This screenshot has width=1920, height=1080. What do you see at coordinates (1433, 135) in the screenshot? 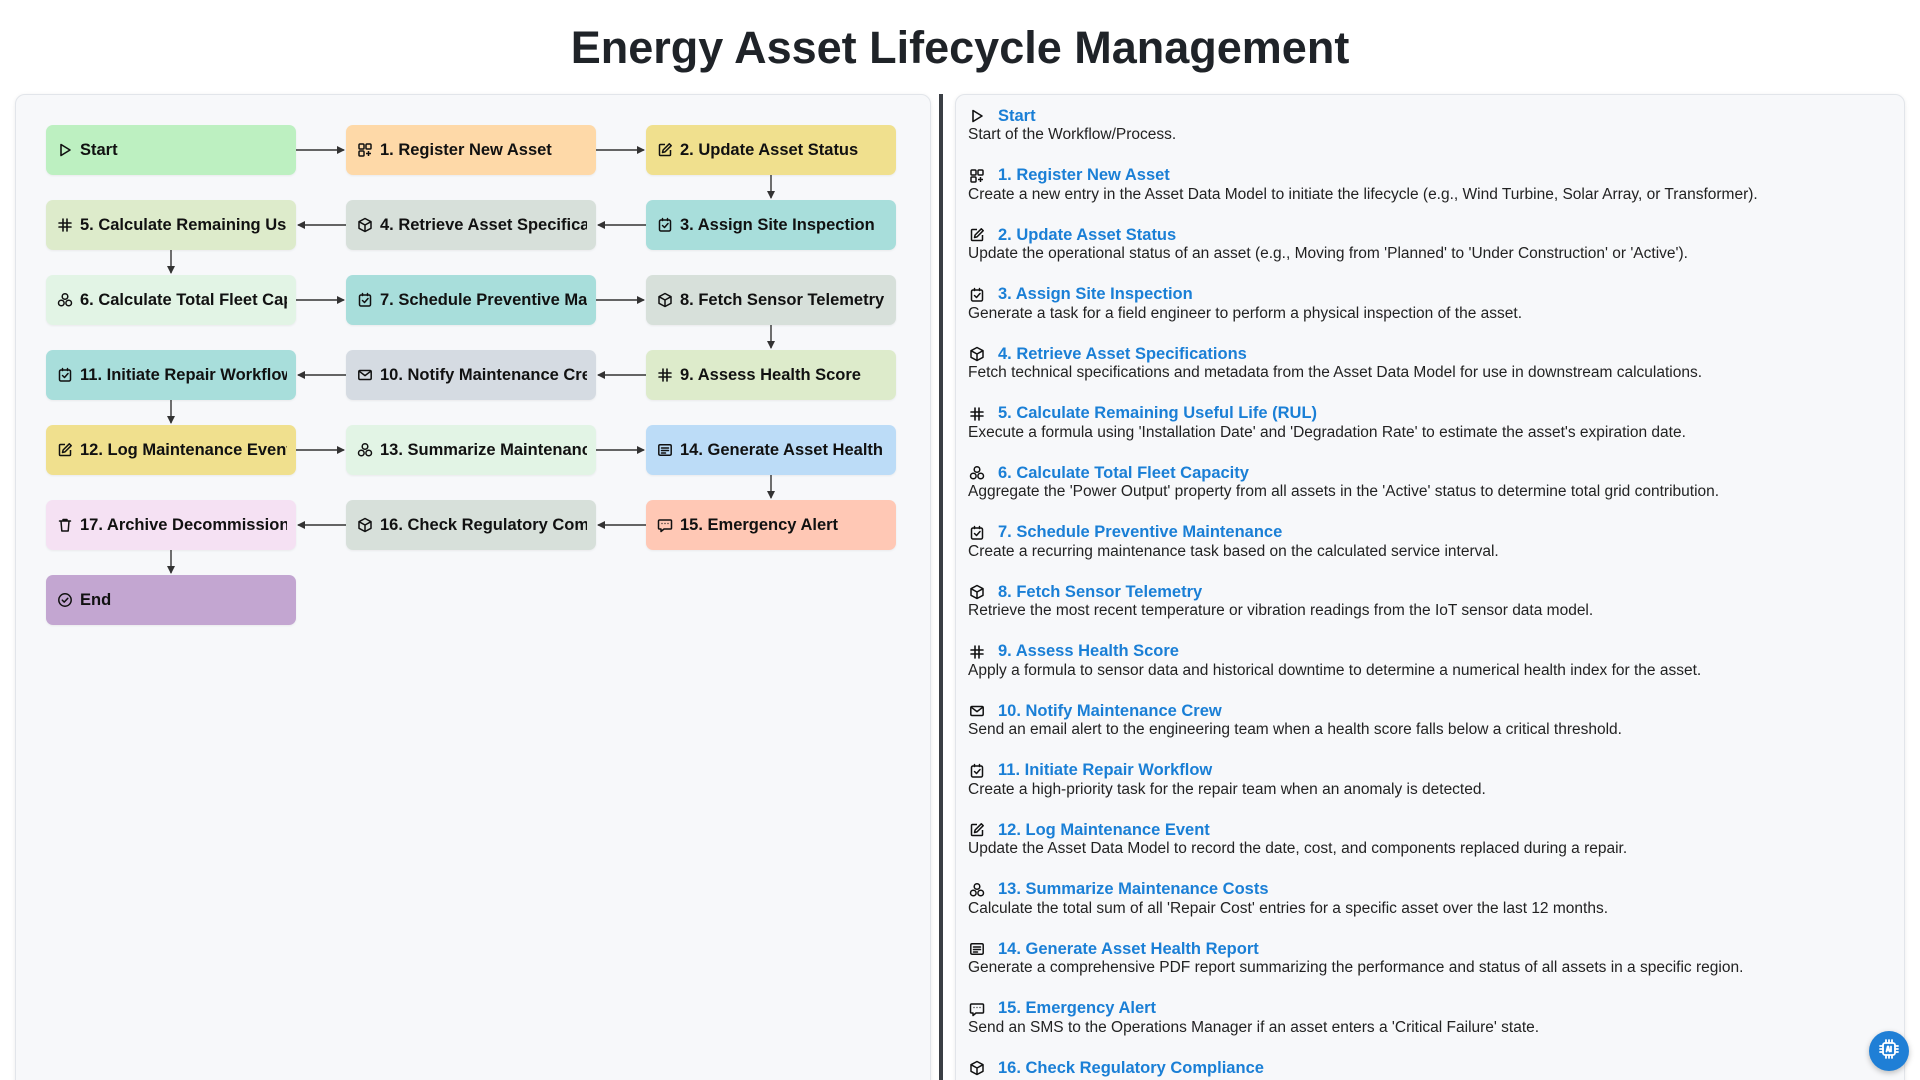
I see `step-description-item: Start Start of the Workflow/Process.` at bounding box center [1433, 135].